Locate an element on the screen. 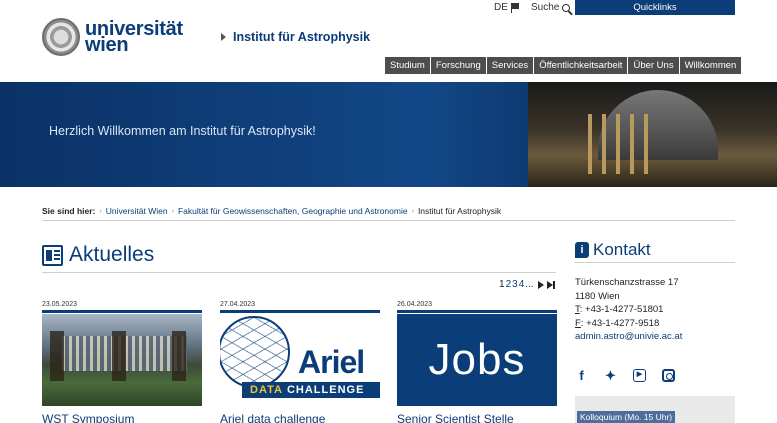 Image resolution: width=777 pixels, height=423 pixels. contact-title: Kontakt is located at coordinates (622, 249).